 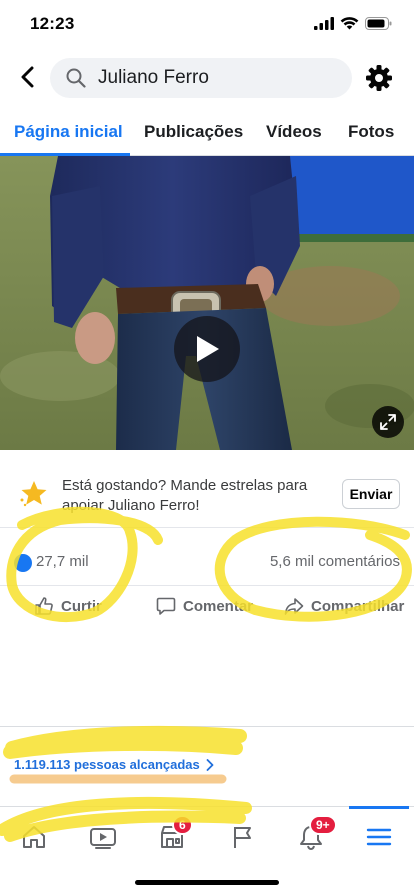 I want to click on wifi-icon, so click(x=349, y=23).